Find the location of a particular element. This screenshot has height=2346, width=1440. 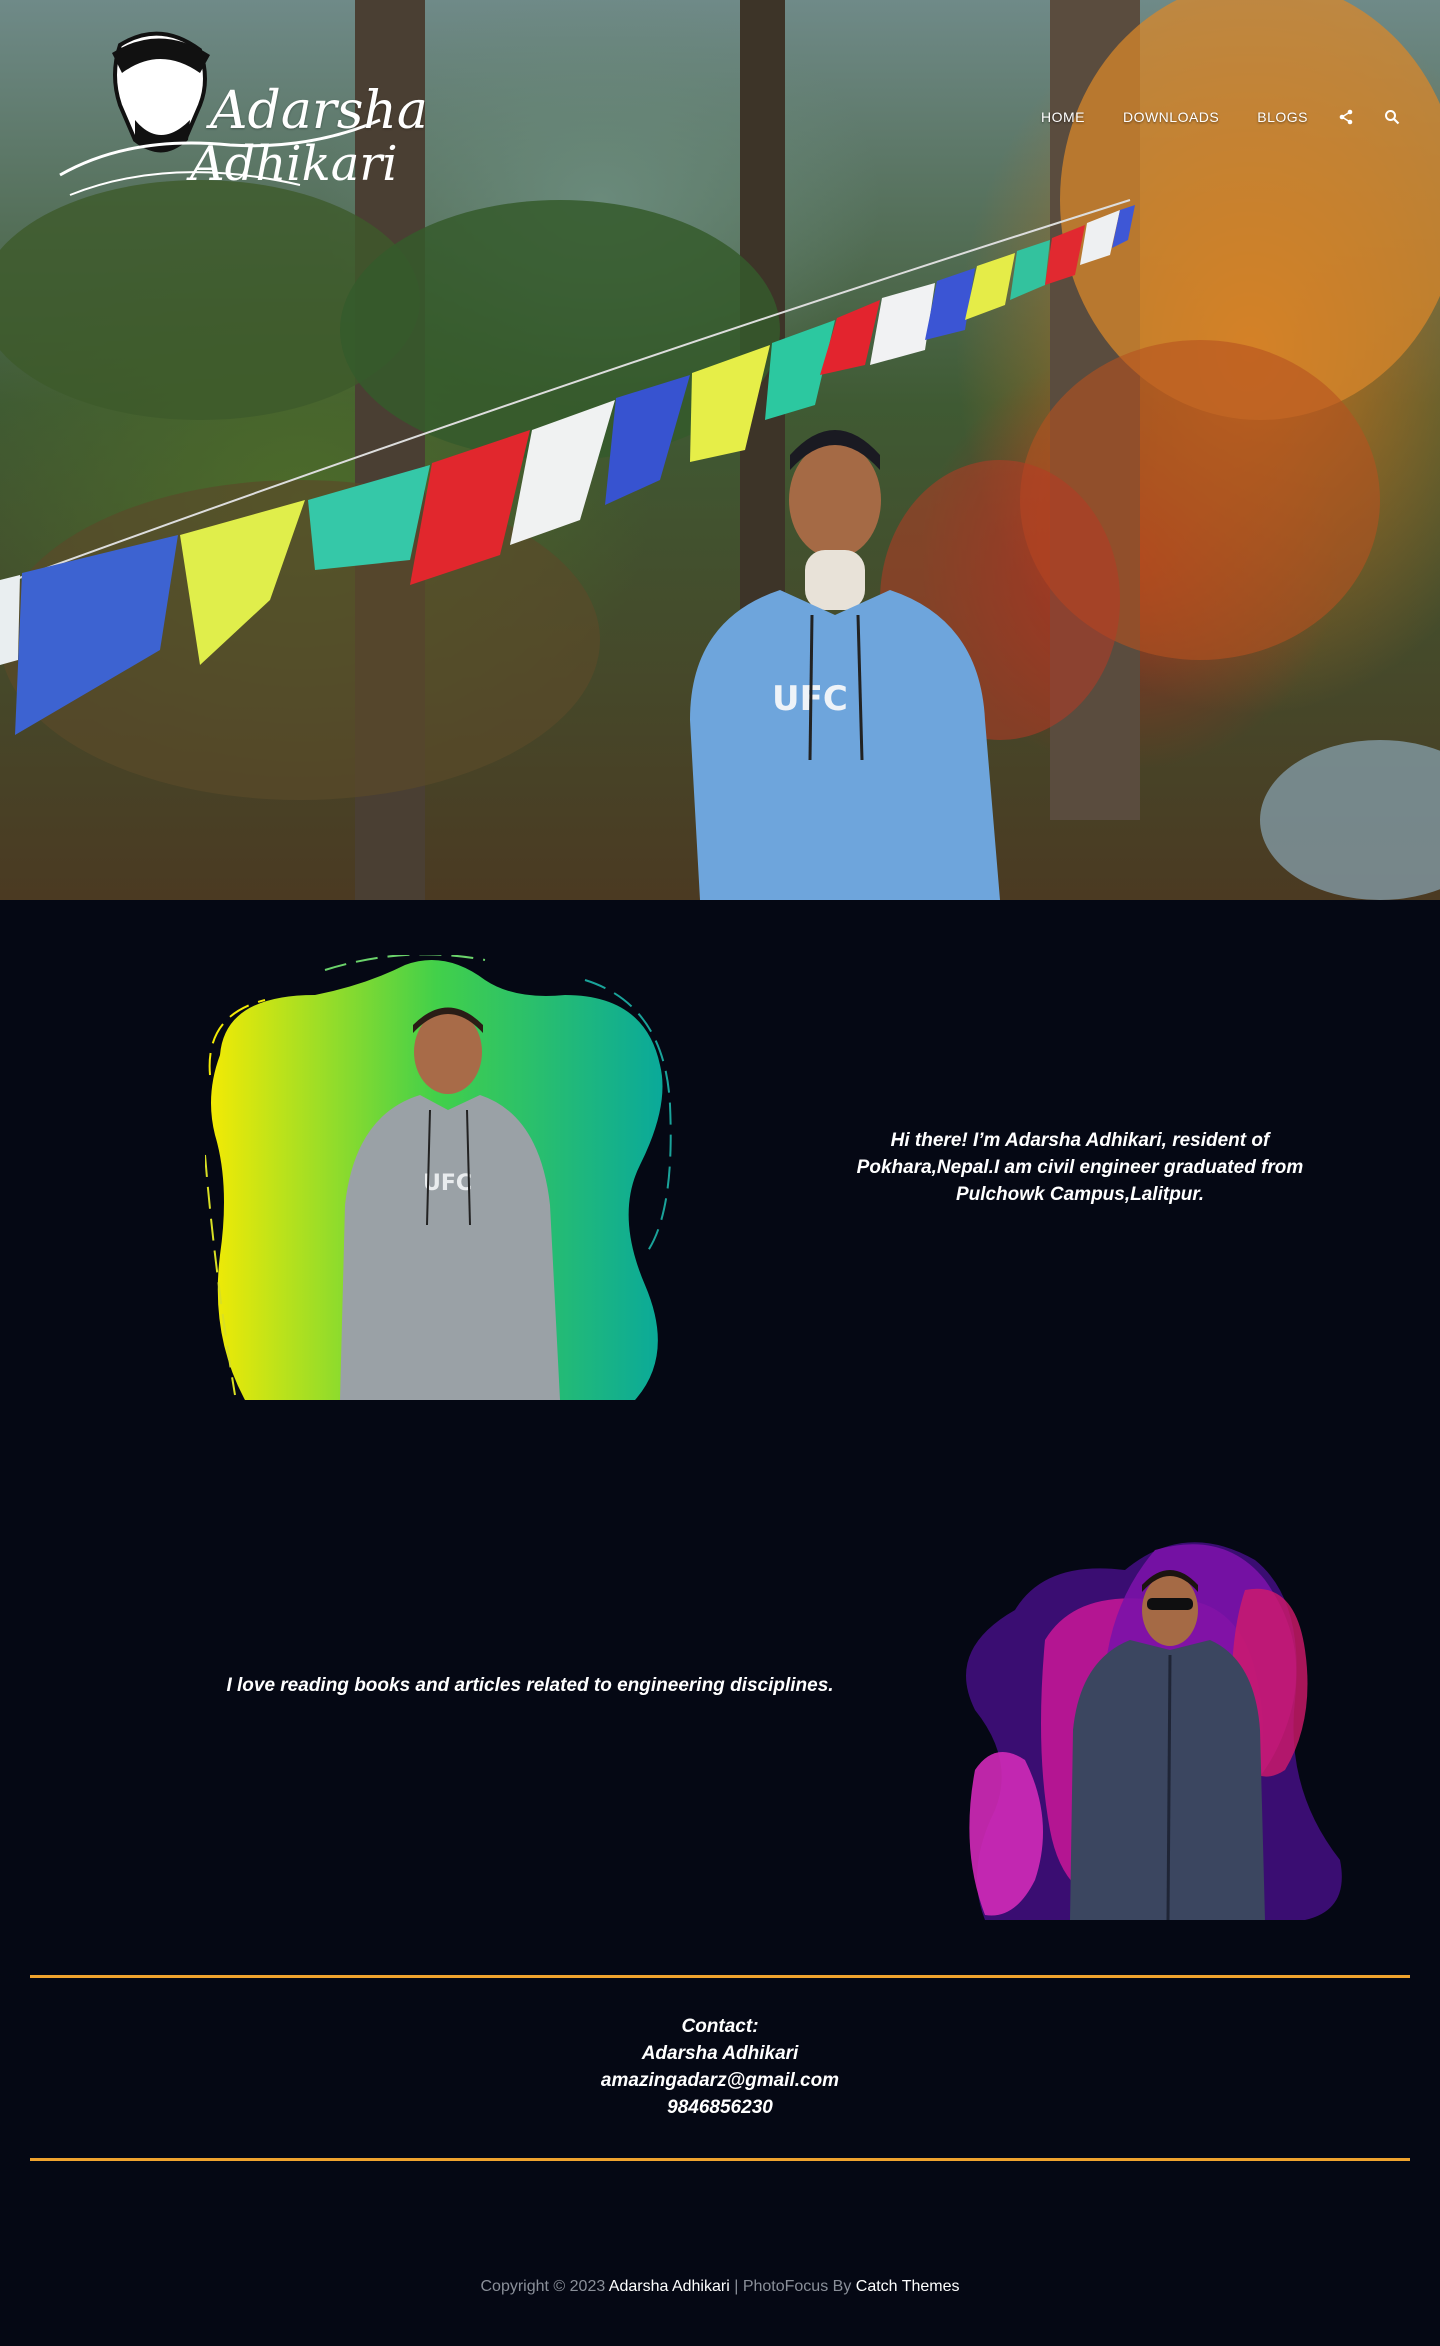

copyright-prefix: Copyright © 2023 is located at coordinates (544, 2286).